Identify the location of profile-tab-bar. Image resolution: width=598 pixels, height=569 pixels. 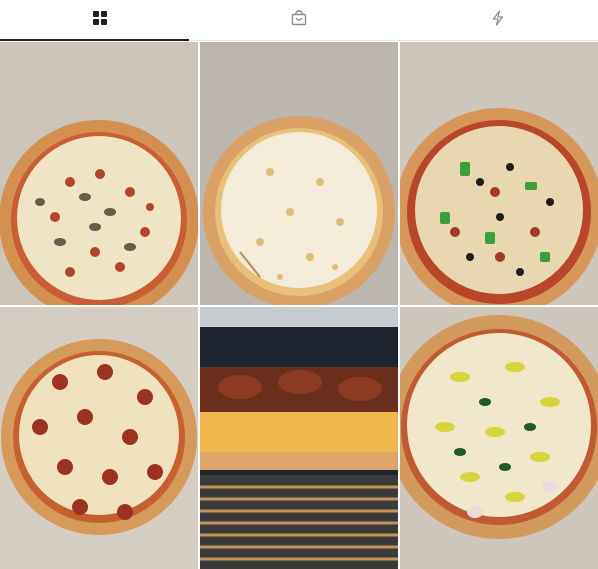
(299, 20).